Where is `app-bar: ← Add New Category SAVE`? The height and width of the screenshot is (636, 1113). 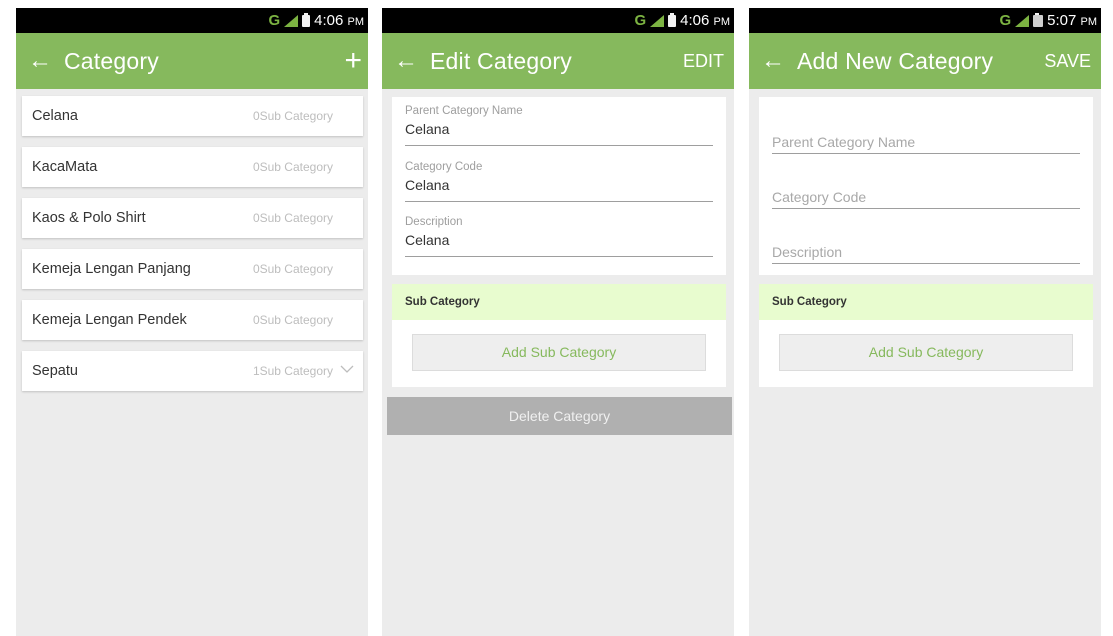
app-bar: ← Add New Category SAVE is located at coordinates (925, 61).